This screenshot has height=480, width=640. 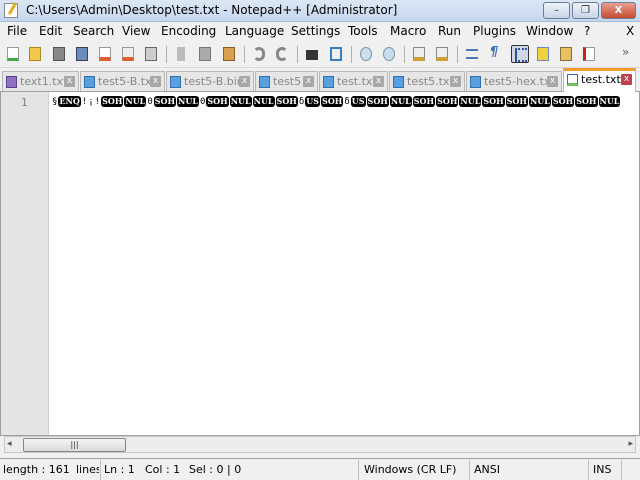 What do you see at coordinates (17, 31) in the screenshot?
I see `menu-file: File` at bounding box center [17, 31].